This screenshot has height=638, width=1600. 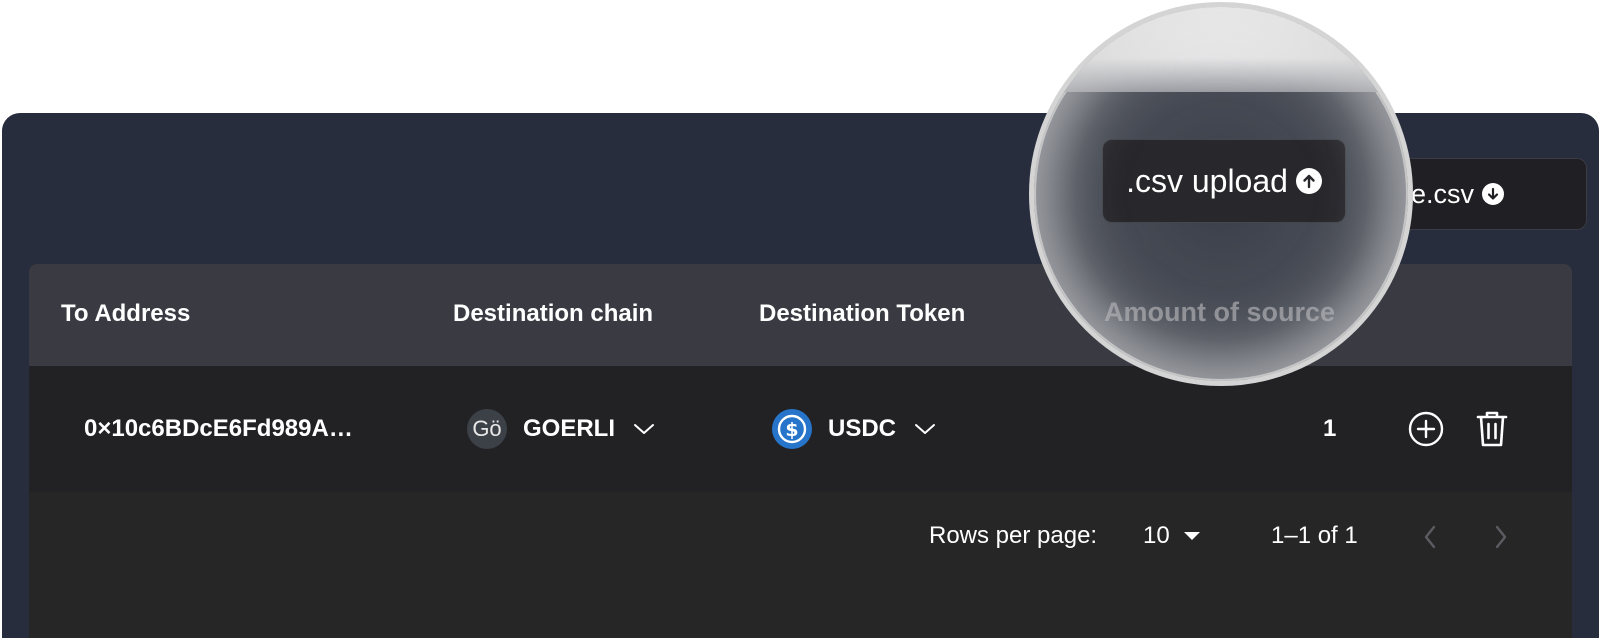 I want to click on download-template-label: e.csv, so click(x=1443, y=193).